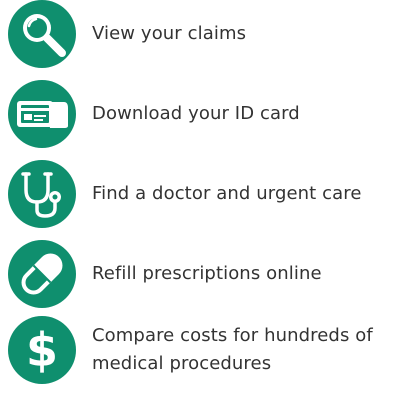 This screenshot has width=398, height=402. What do you see at coordinates (196, 113) in the screenshot?
I see `feature-label: Download your ID card` at bounding box center [196, 113].